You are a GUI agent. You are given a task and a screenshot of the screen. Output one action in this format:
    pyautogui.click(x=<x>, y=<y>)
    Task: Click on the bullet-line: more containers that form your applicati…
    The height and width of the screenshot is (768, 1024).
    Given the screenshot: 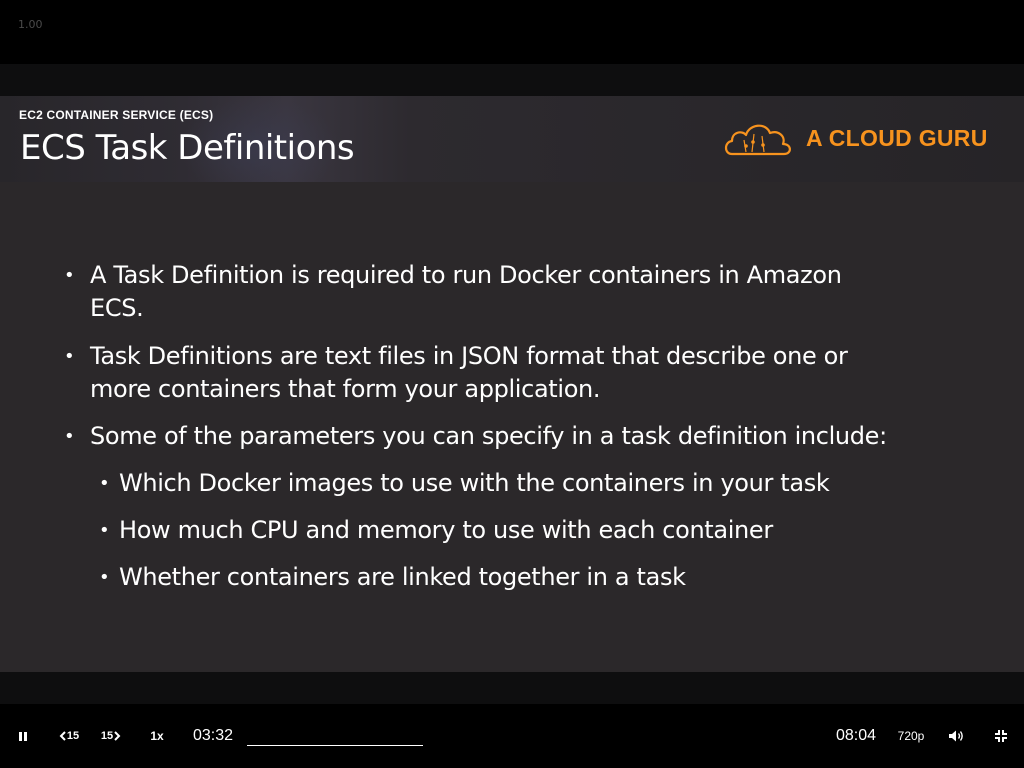 What is the action you would take?
    pyautogui.click(x=345, y=389)
    